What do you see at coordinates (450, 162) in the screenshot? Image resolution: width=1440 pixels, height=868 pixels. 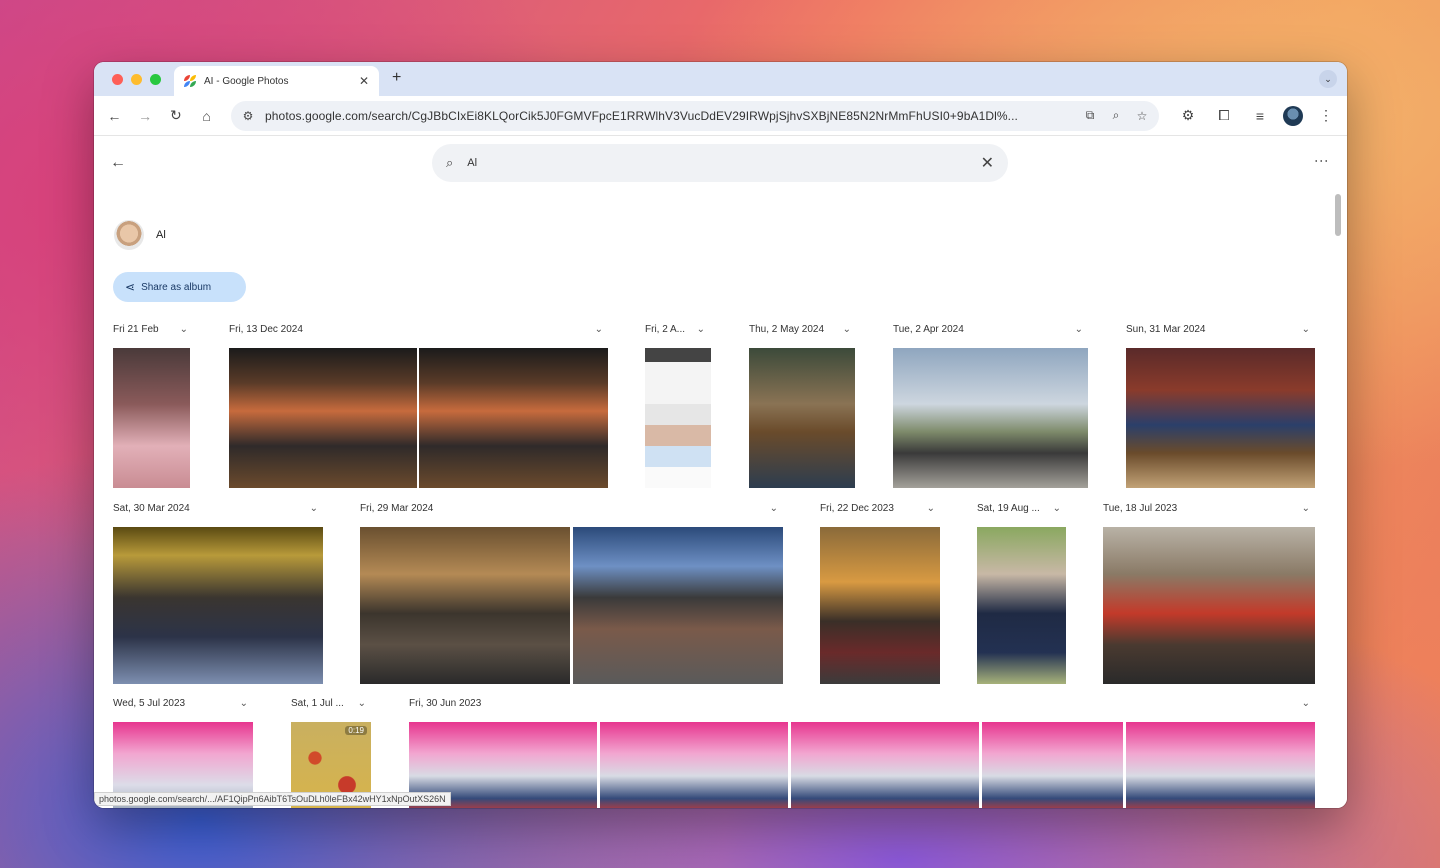 I see `search-icon: ⌕` at bounding box center [450, 162].